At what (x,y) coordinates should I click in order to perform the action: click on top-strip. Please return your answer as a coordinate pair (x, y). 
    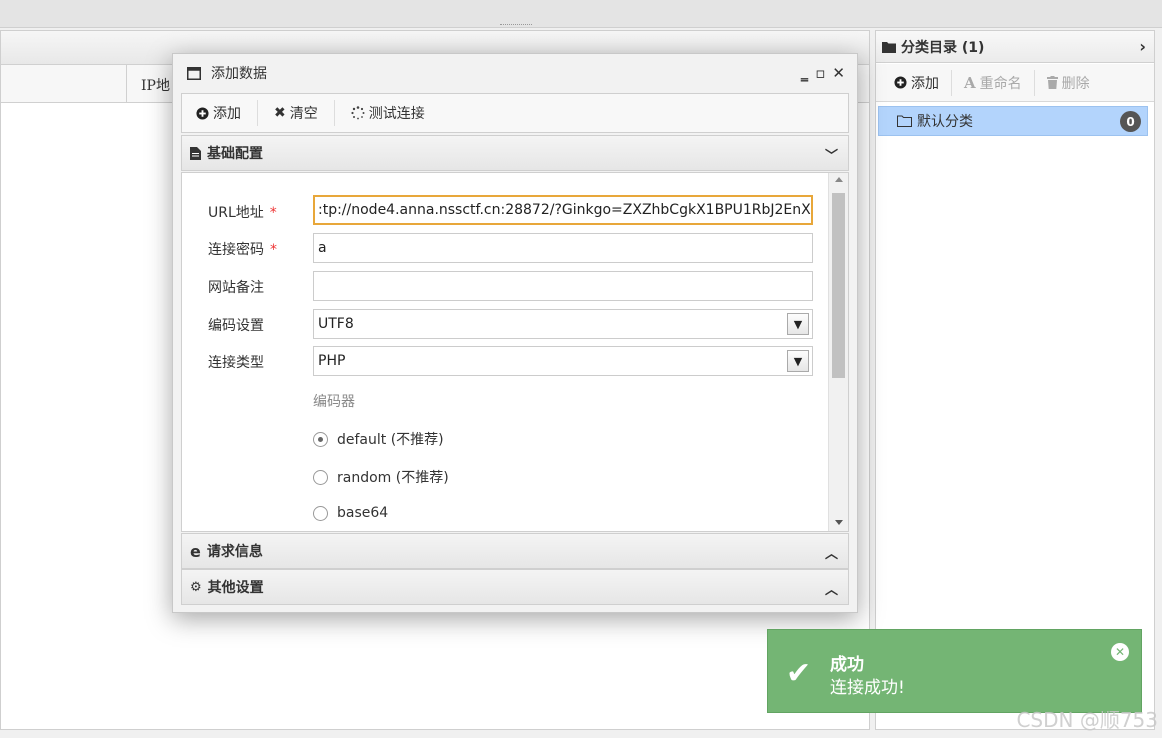
    Looking at the image, I should click on (581, 14).